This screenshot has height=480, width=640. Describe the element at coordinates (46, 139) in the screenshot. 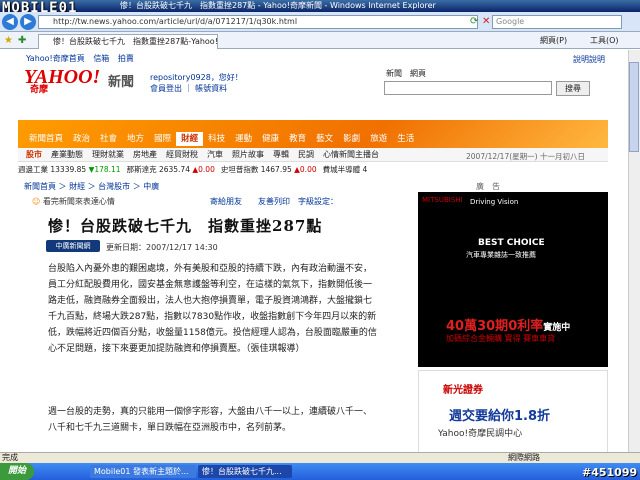

I see `nav-tab: 新聞首頁` at that location.